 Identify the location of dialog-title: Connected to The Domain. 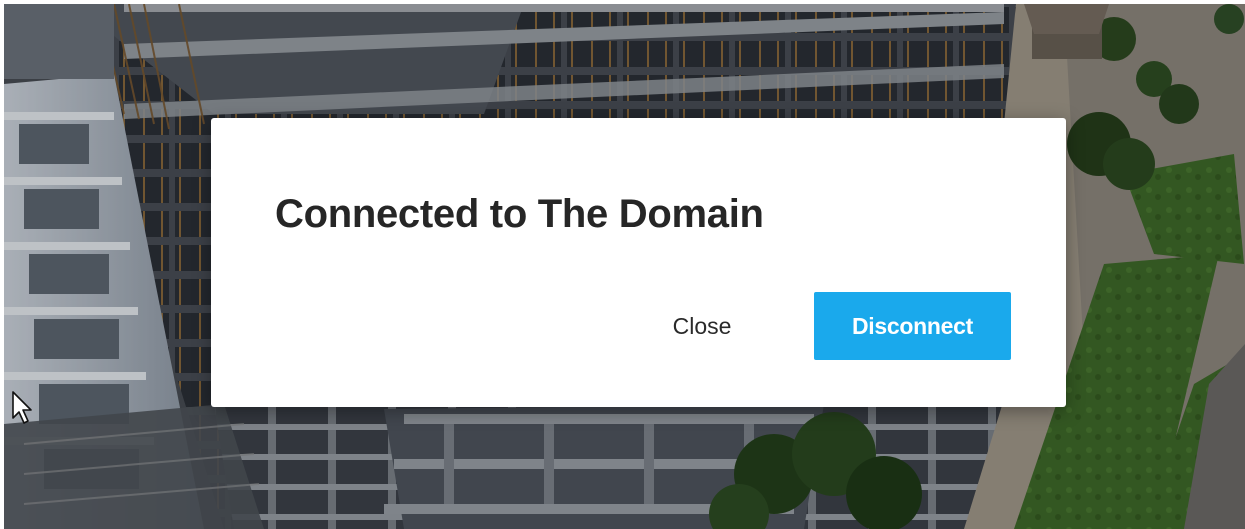
(519, 214).